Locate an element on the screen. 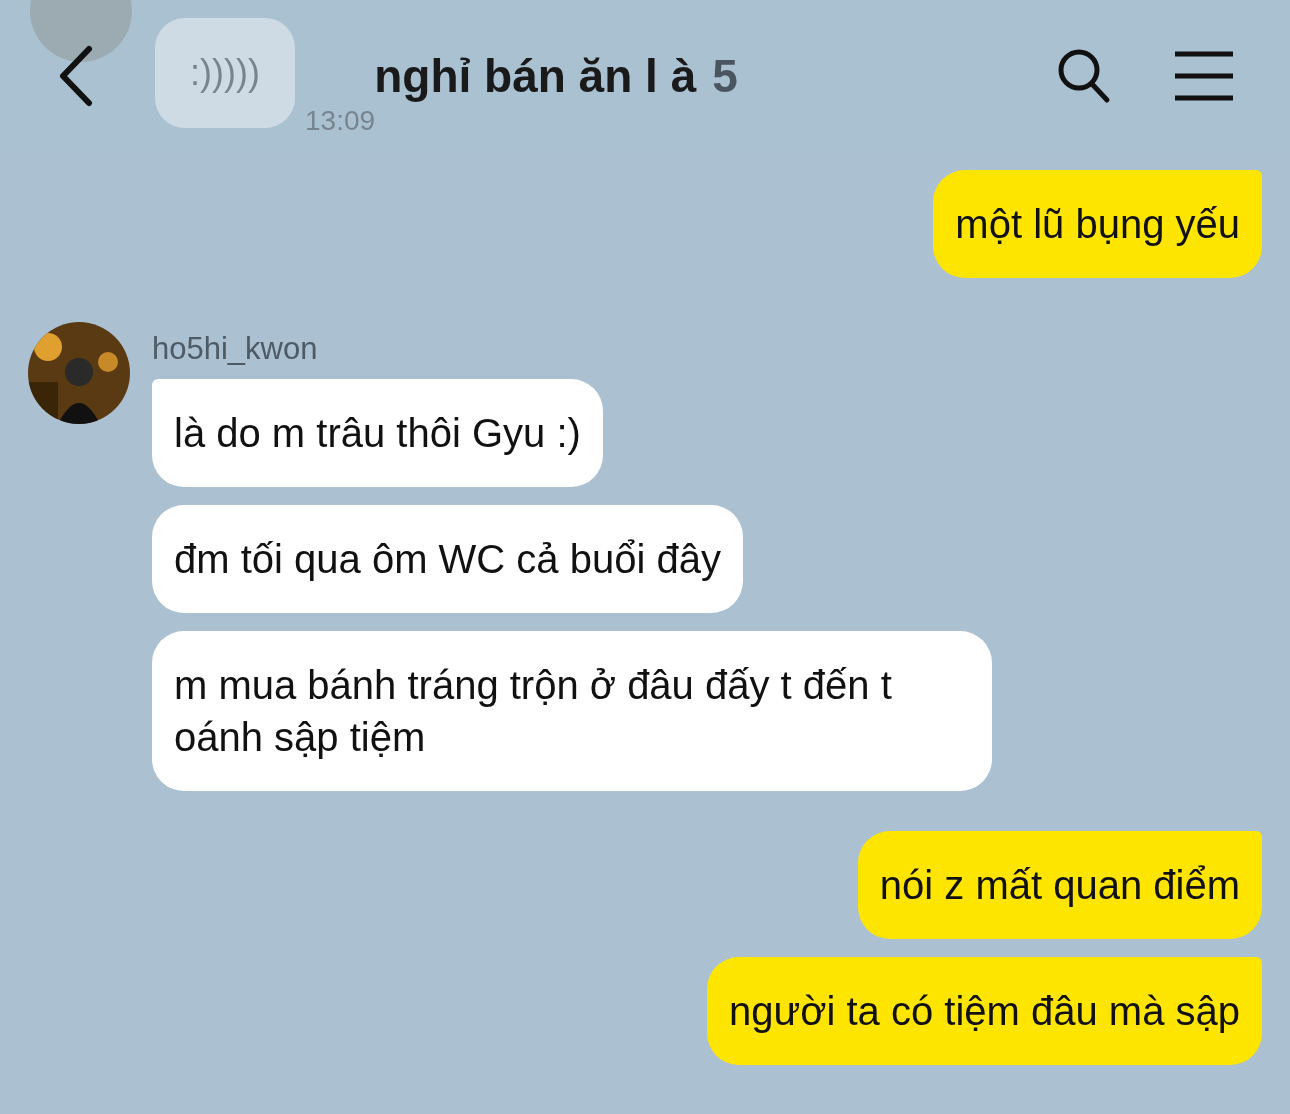  message-bubble: đm tối qua ôm WC cả buổi đây is located at coordinates (447, 558).